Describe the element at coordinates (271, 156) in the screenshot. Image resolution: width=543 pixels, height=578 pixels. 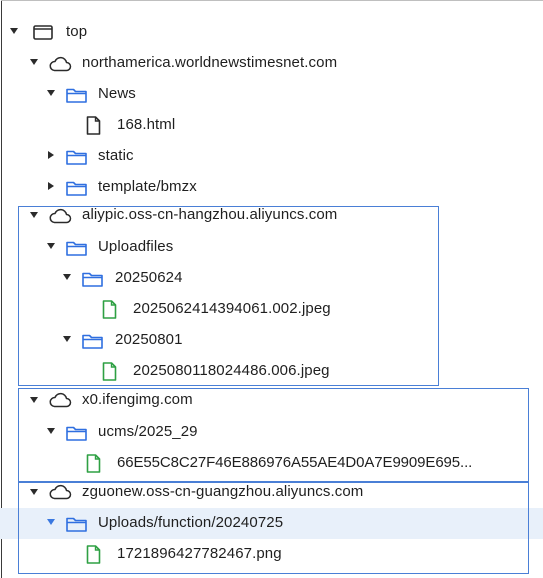
I see `tree-row-folder: static` at that location.